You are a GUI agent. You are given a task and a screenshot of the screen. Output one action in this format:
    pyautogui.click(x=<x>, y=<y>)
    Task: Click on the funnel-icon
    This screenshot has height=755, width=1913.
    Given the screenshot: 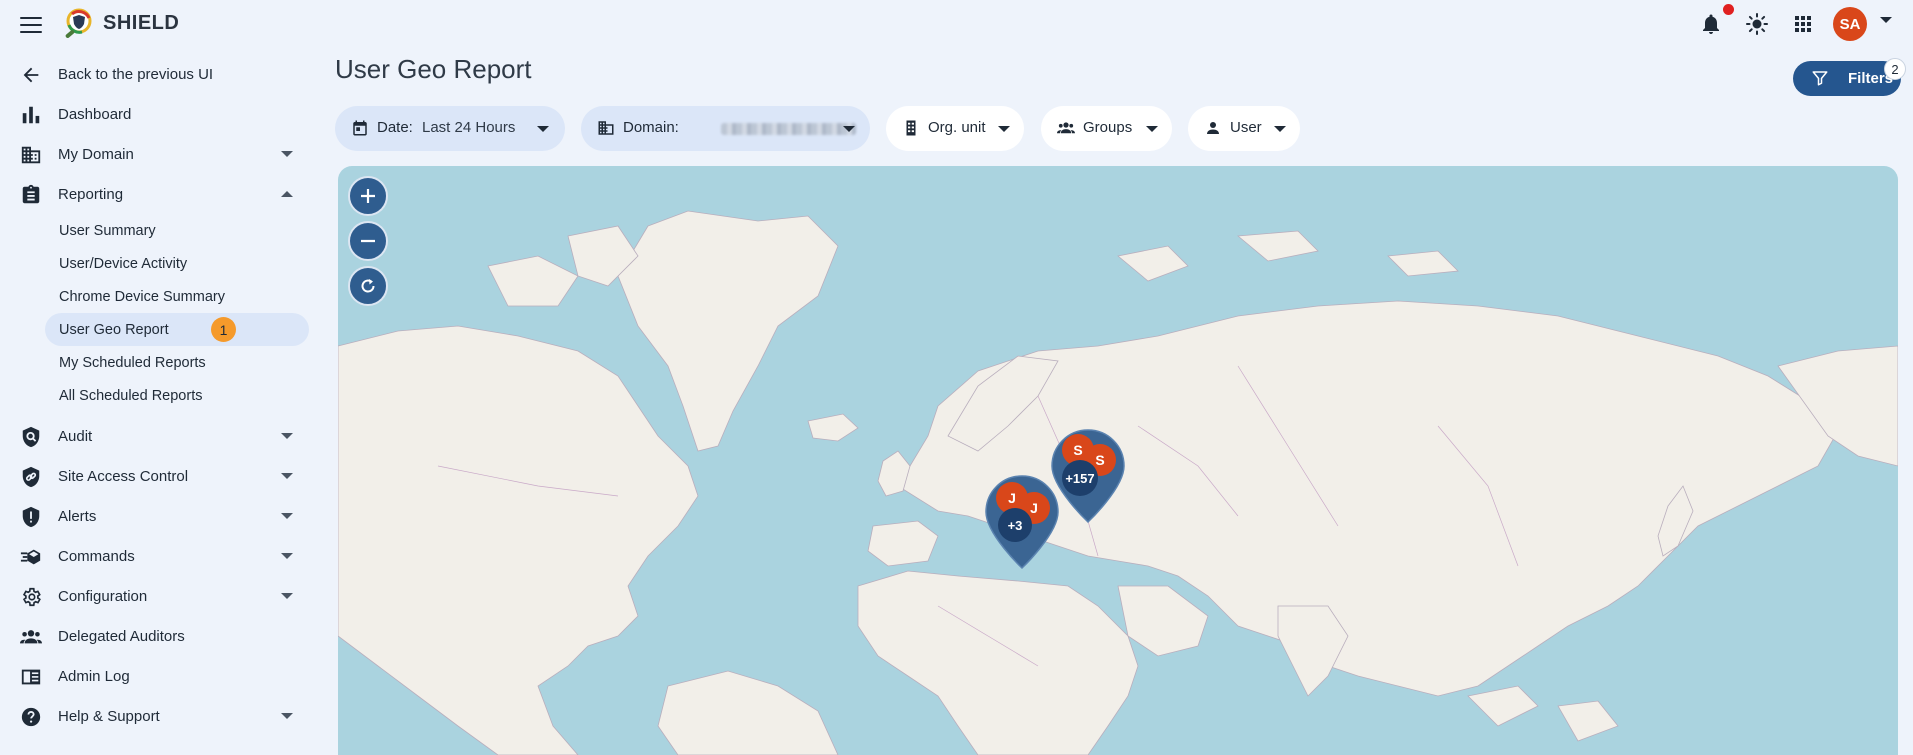 What is the action you would take?
    pyautogui.click(x=1820, y=78)
    